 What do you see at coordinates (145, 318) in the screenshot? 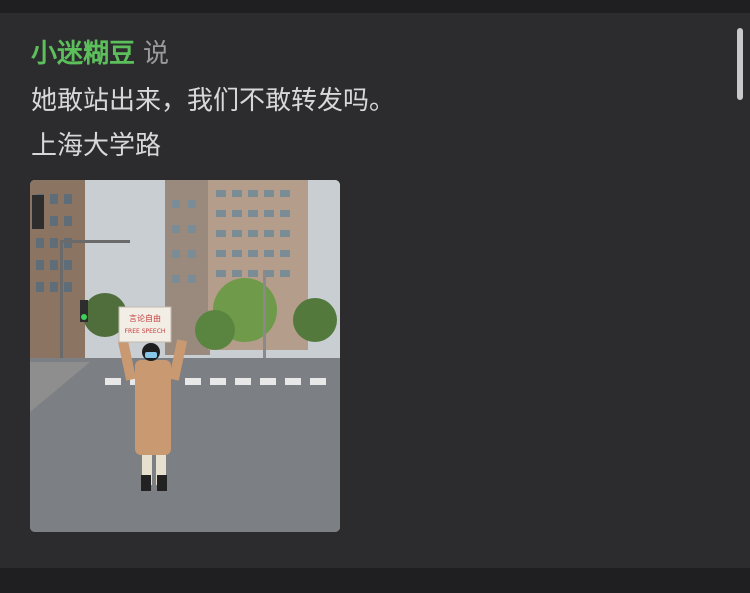
I see `sign-text-1: 言论自由` at bounding box center [145, 318].